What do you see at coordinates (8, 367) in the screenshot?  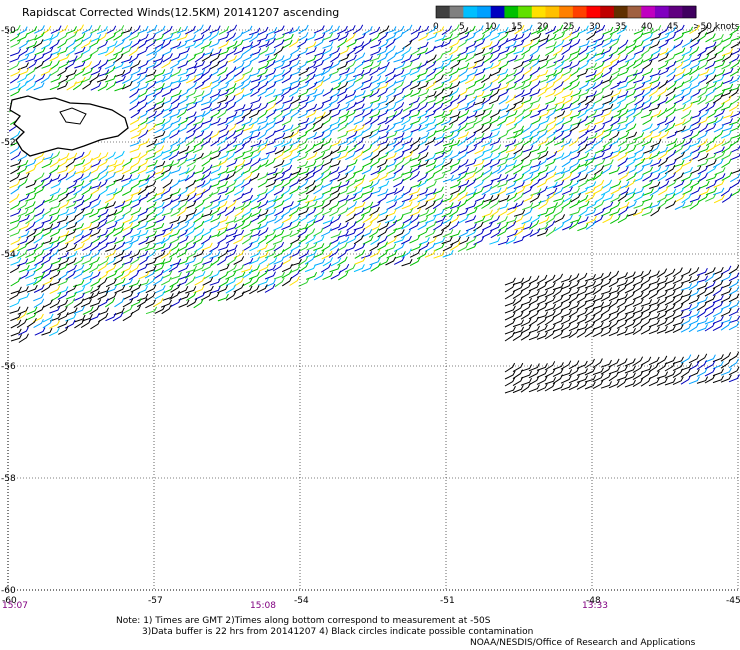 I see `y-tick-label: -56` at bounding box center [8, 367].